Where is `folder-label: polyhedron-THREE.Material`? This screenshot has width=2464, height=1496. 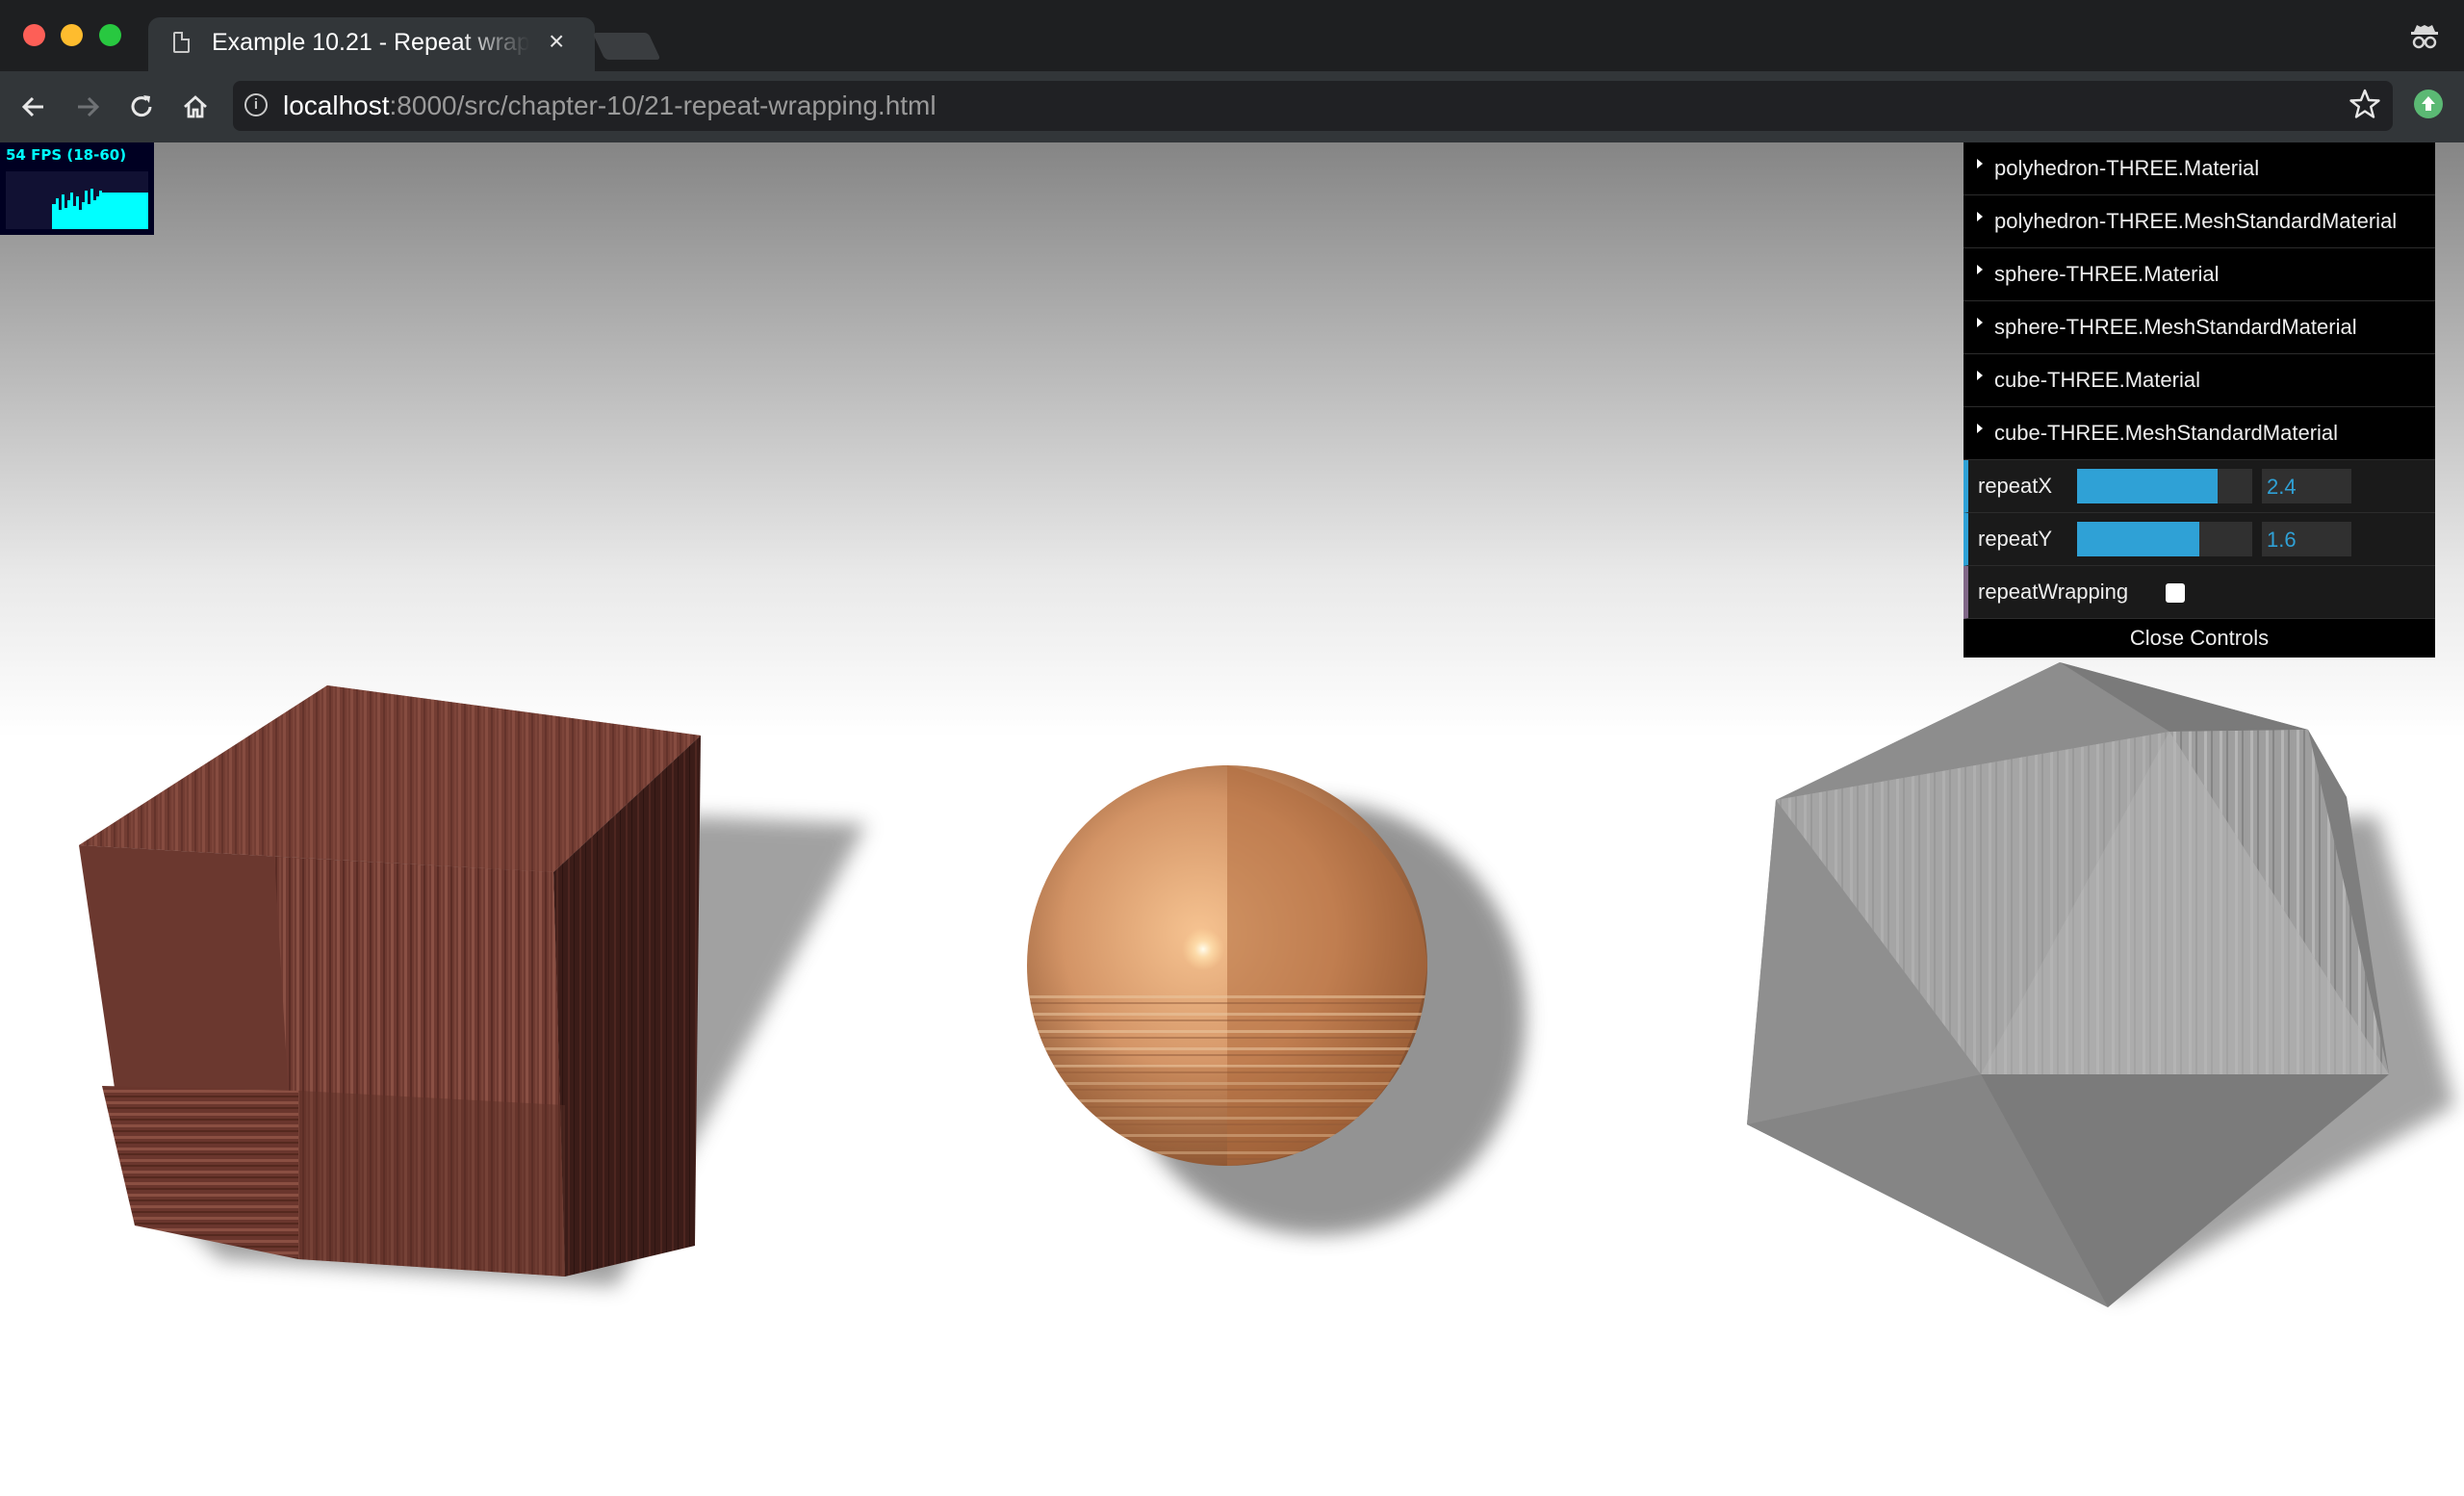
folder-label: polyhedron-THREE.Material is located at coordinates (2127, 168).